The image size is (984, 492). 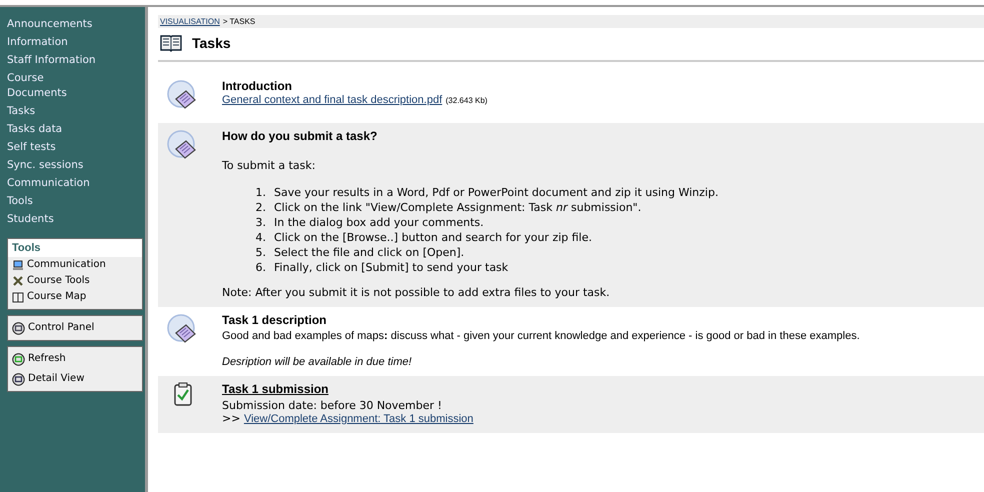 What do you see at coordinates (257, 86) in the screenshot?
I see `item-title: Introduction` at bounding box center [257, 86].